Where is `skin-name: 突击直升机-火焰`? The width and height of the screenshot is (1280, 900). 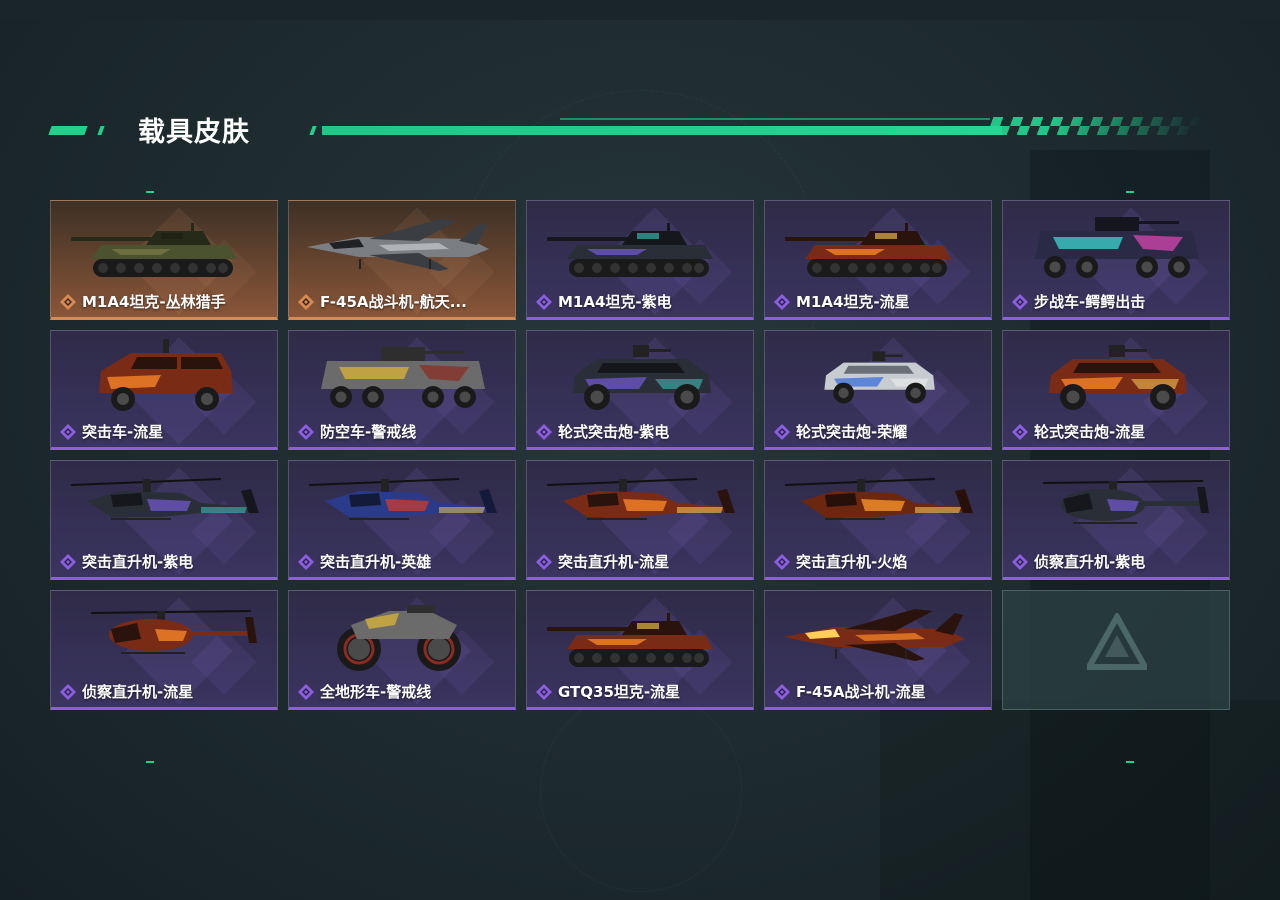
skin-name: 突击直升机-火焰 is located at coordinates (852, 562).